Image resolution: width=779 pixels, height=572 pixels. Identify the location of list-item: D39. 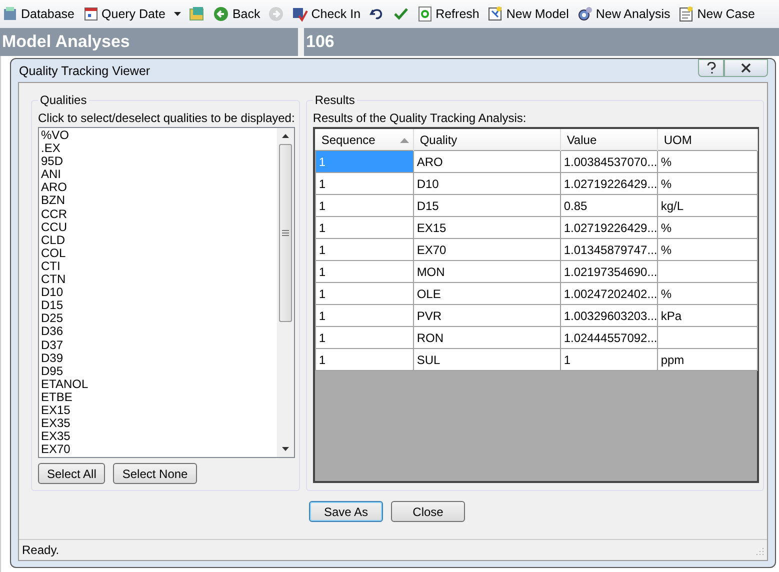
(158, 358).